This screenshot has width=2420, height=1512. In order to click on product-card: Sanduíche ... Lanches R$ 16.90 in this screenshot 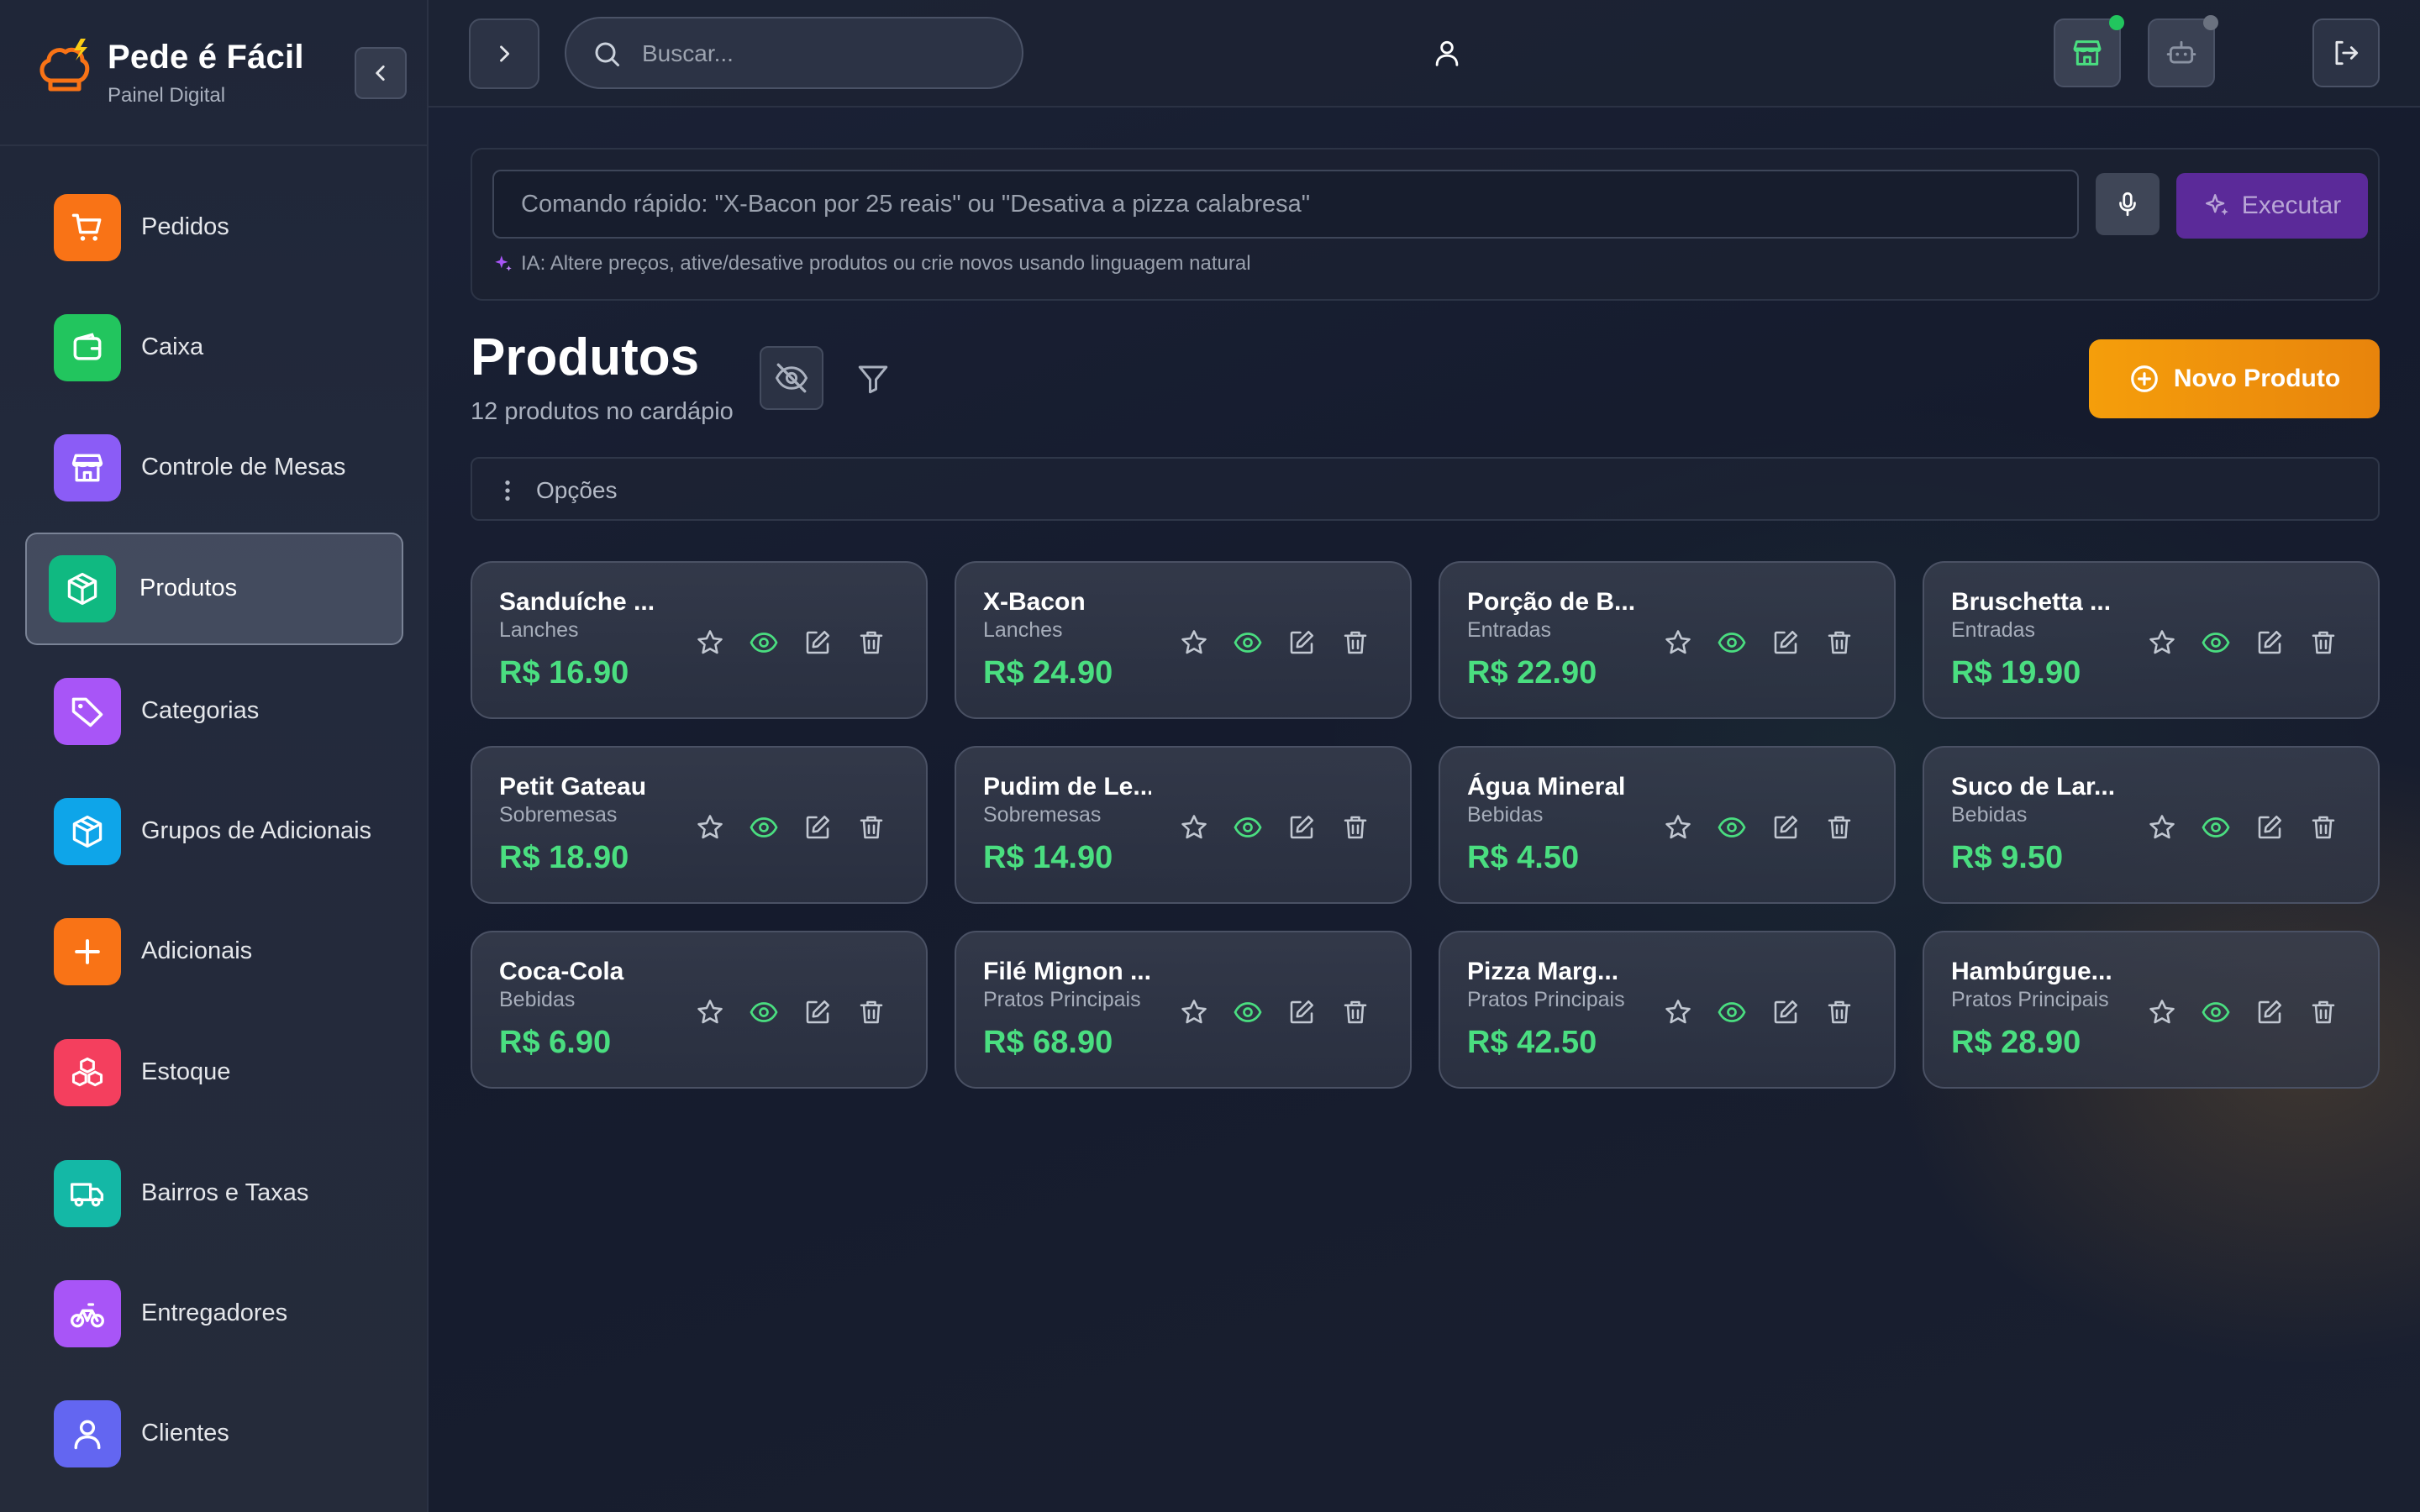, I will do `click(699, 640)`.